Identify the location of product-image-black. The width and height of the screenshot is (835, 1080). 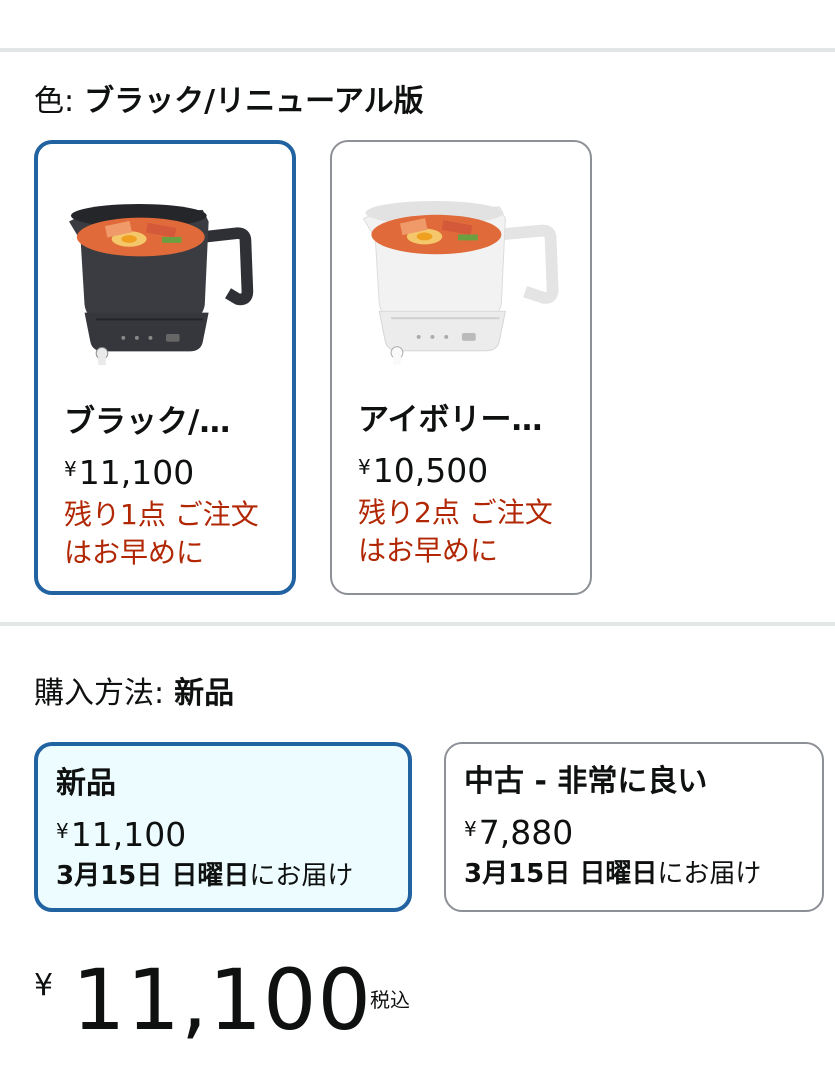
(161, 284).